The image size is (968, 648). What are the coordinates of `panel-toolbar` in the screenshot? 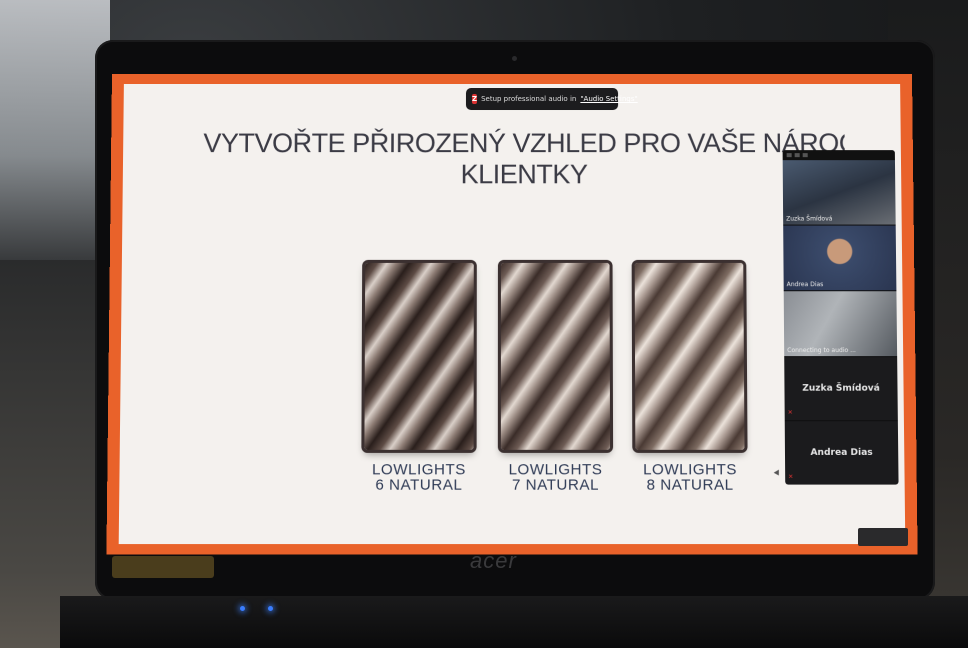 It's located at (838, 155).